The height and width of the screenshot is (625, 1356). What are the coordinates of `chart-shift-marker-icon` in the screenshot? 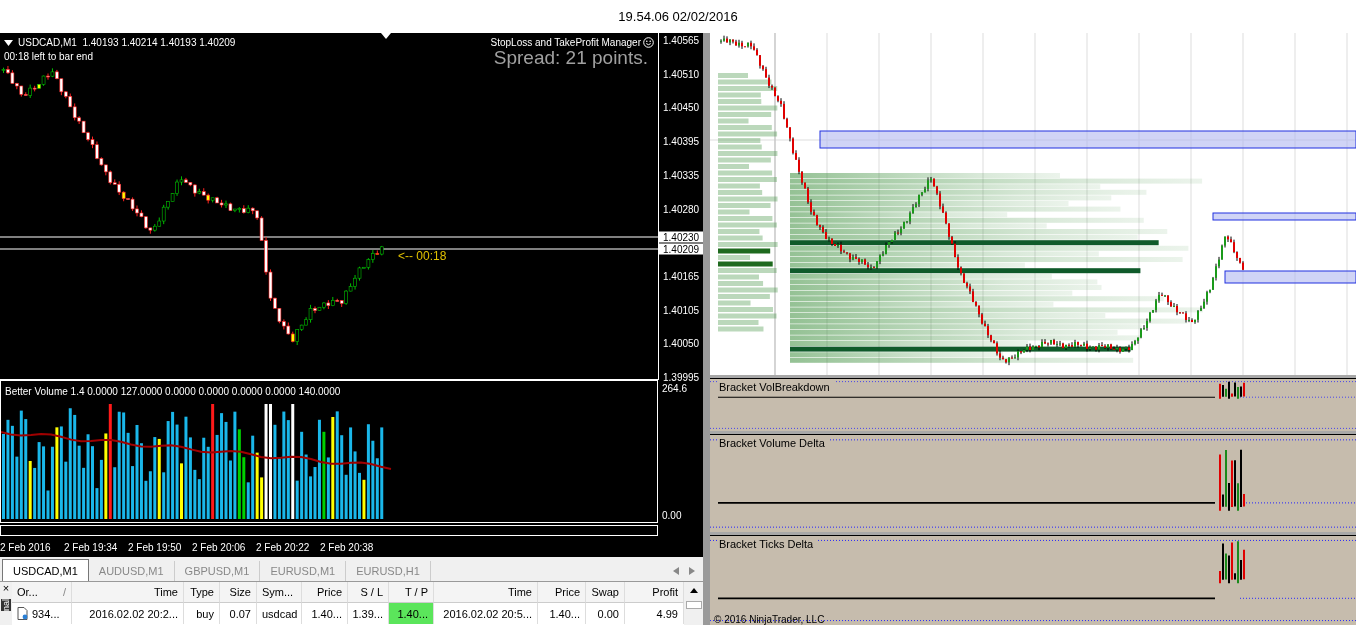 It's located at (386, 36).